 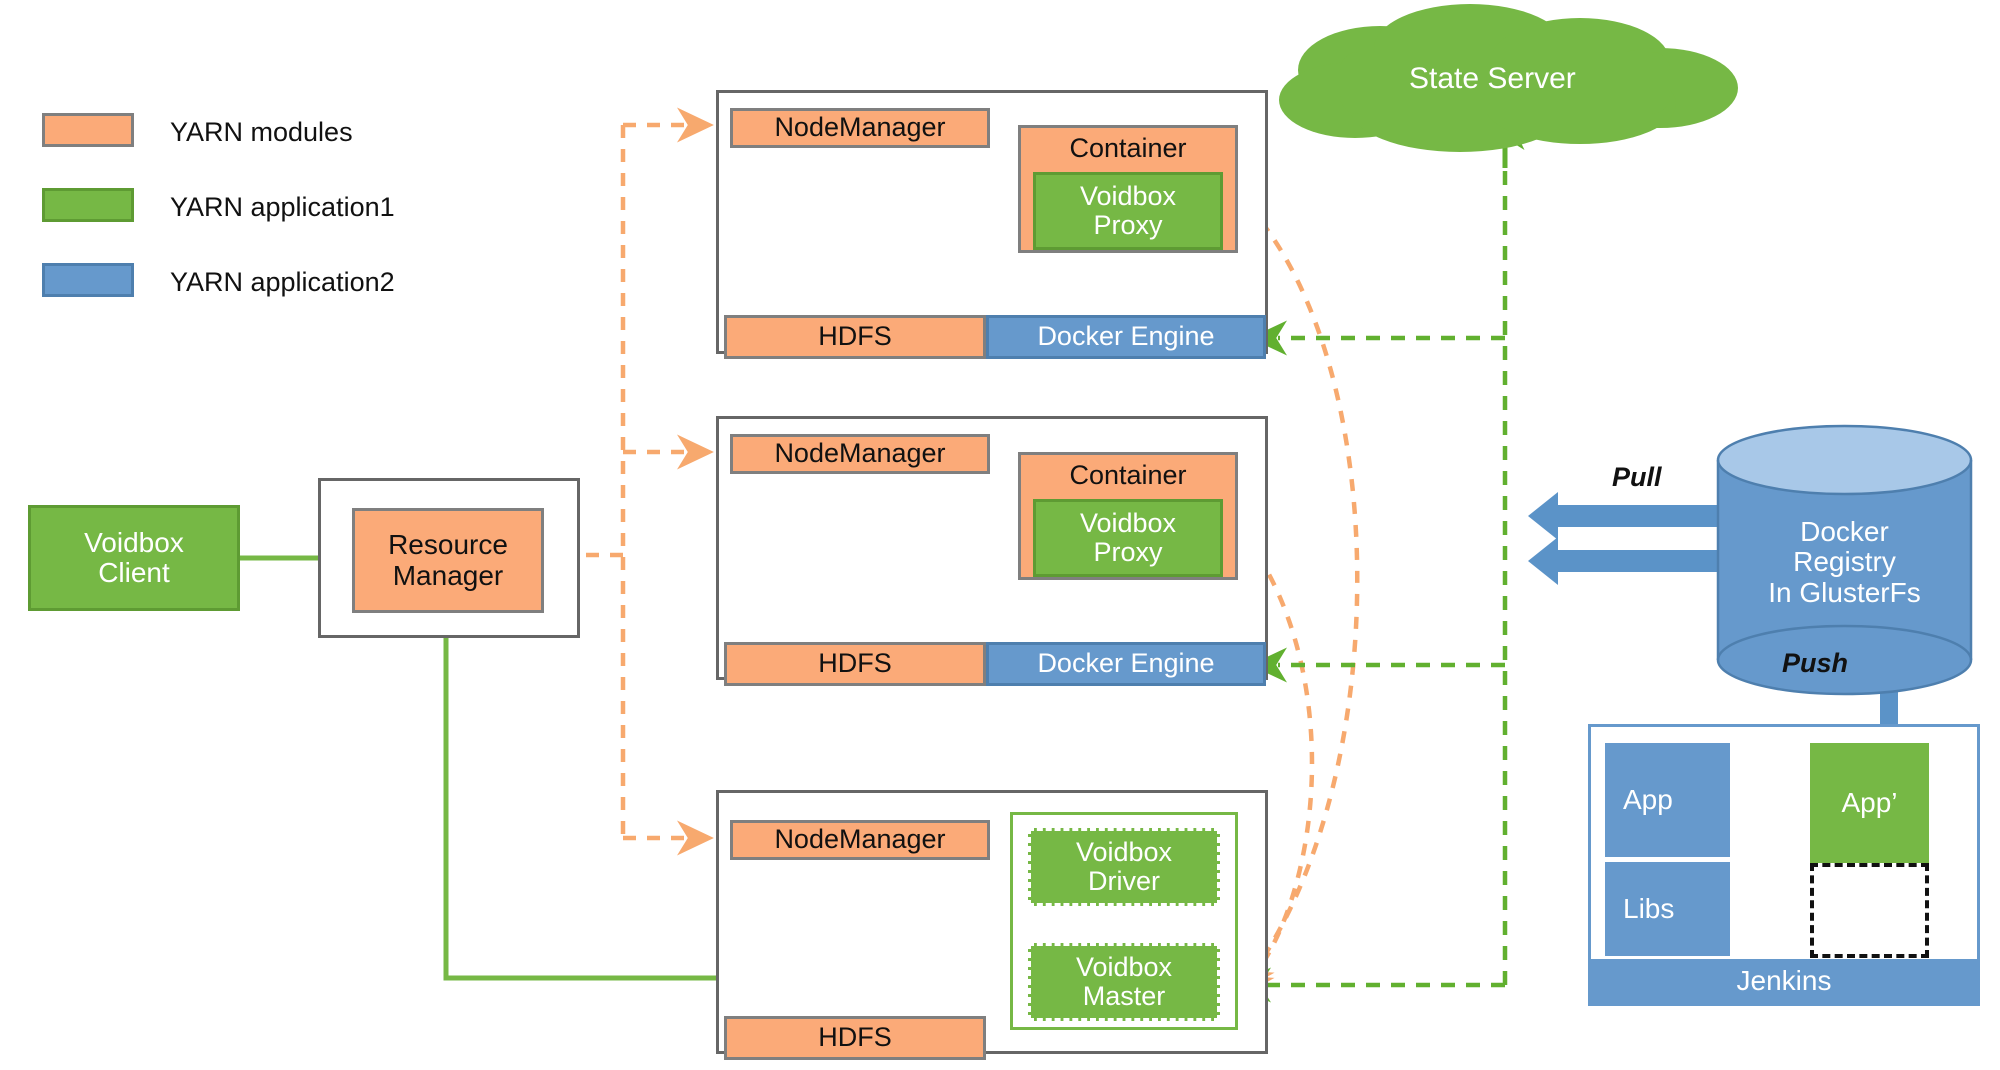 I want to click on pull-arrow-label: Pull, so click(x=1637, y=477).